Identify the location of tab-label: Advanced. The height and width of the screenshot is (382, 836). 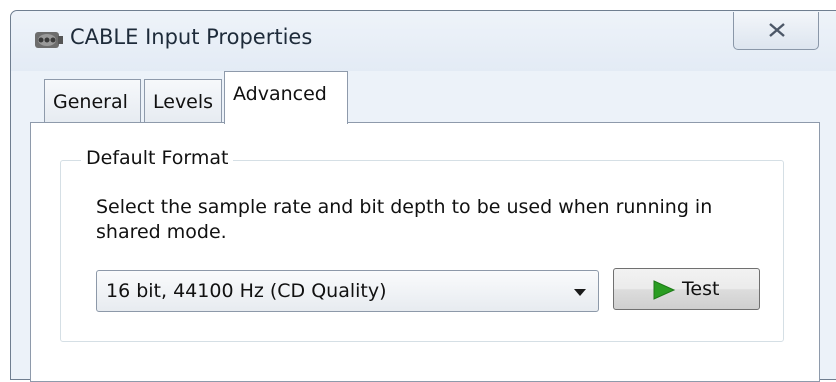
(280, 94).